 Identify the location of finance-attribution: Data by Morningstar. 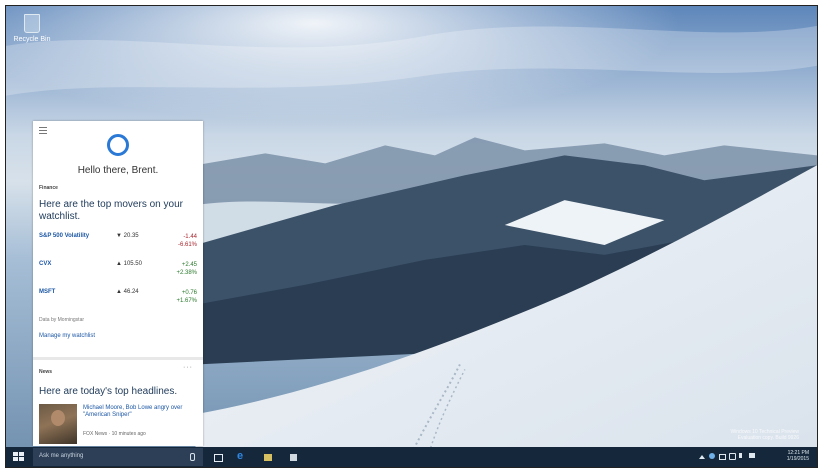
(62, 320).